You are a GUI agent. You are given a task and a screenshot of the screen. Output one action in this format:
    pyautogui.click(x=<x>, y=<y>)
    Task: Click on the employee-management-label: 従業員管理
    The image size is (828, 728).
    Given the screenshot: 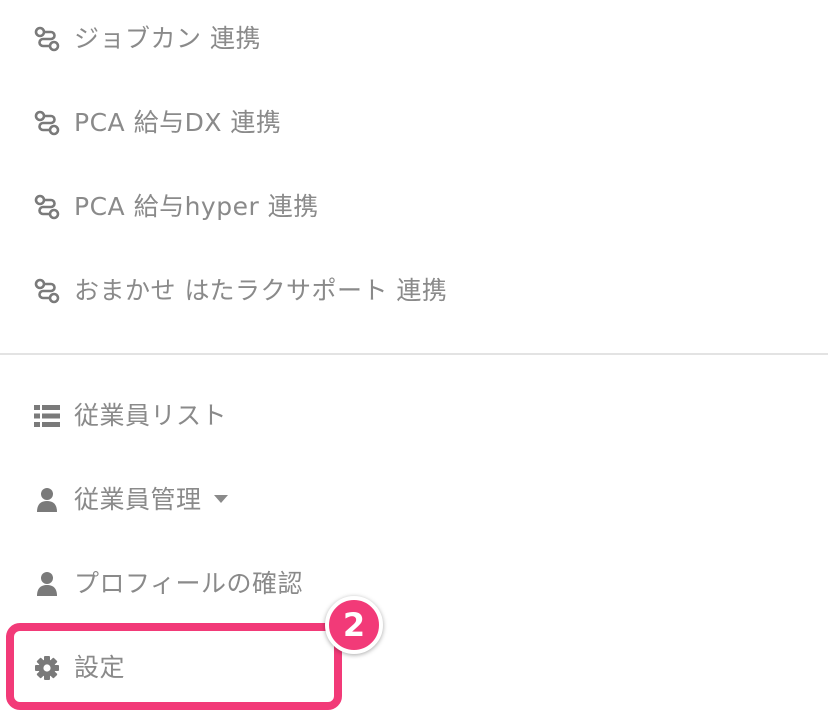 What is the action you would take?
    pyautogui.click(x=138, y=499)
    